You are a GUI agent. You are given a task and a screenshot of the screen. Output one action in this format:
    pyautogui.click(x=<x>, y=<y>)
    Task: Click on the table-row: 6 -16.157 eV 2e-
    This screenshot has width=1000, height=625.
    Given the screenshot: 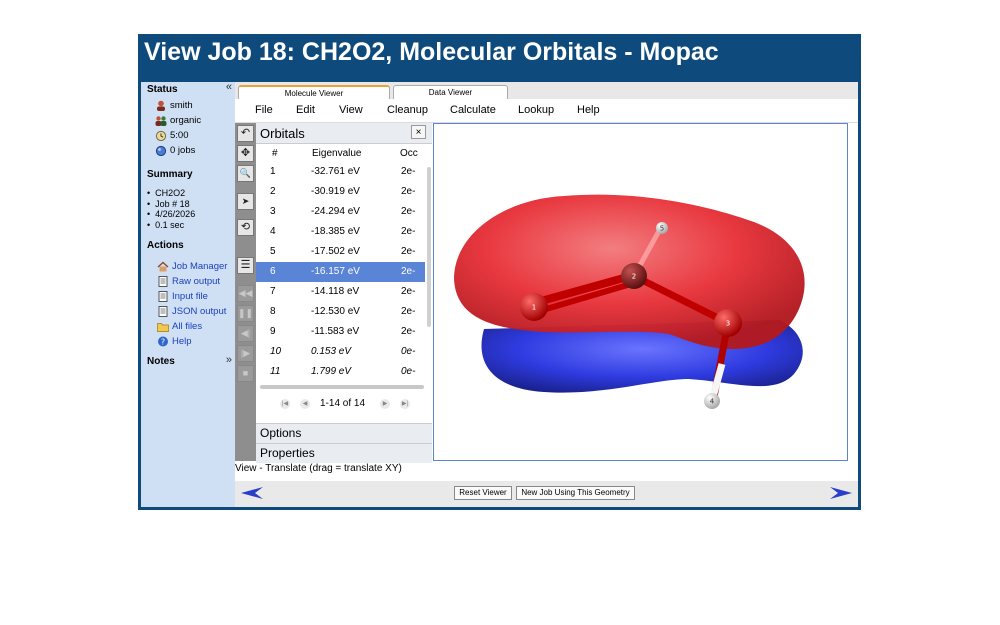 What is the action you would take?
    pyautogui.click(x=340, y=272)
    